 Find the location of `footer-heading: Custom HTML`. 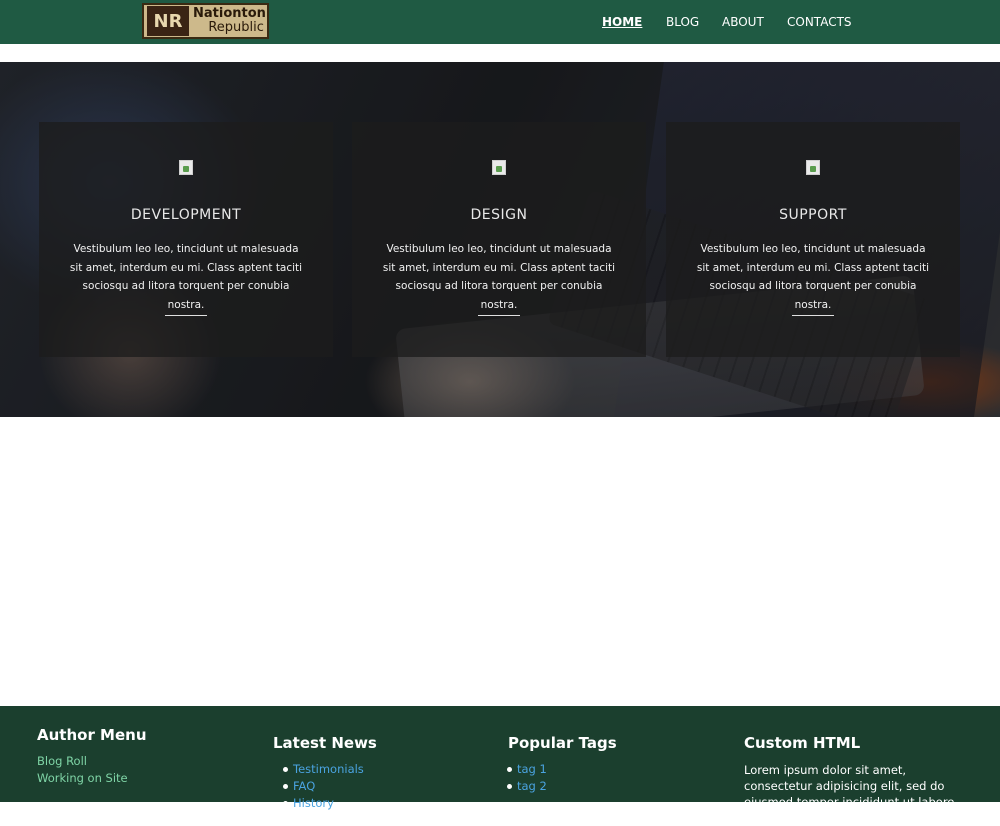

footer-heading: Custom HTML is located at coordinates (802, 743).